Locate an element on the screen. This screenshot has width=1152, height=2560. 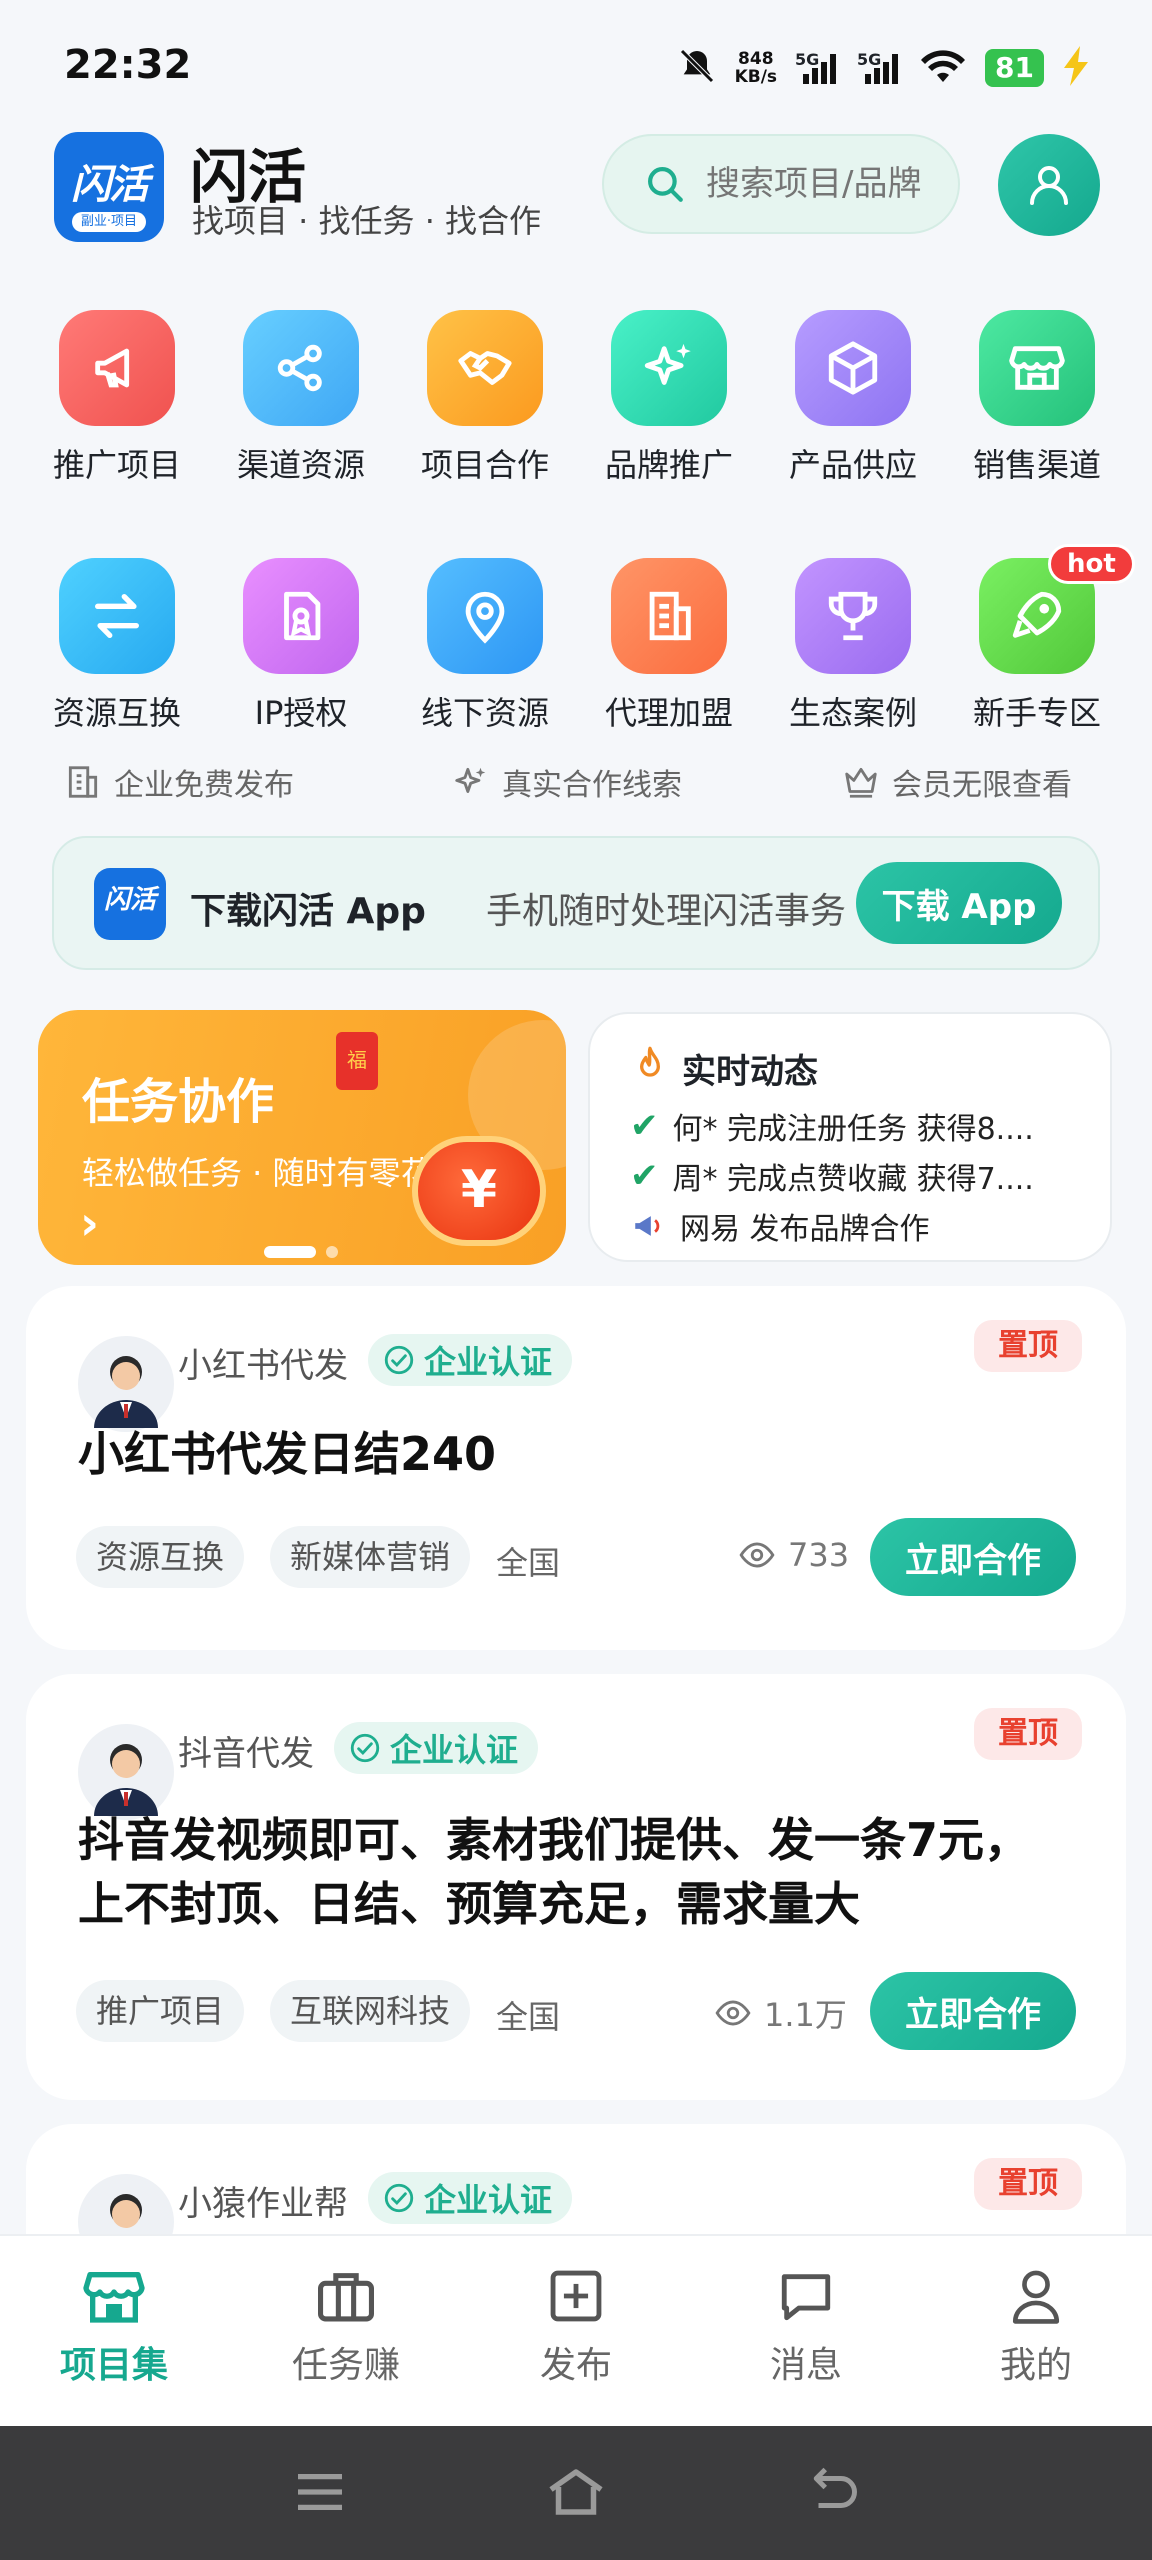
app-logo: 闪活 副业·项目 is located at coordinates (109, 187).